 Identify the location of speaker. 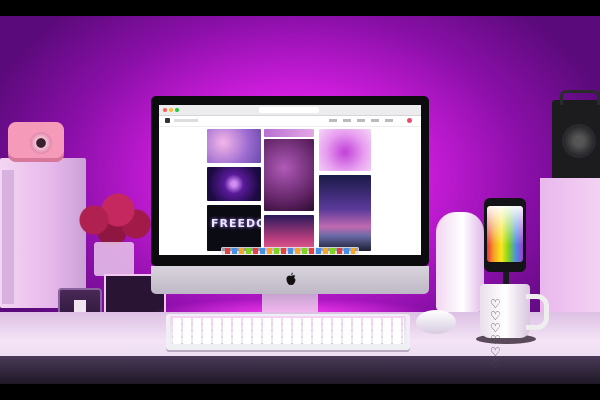
(576, 135).